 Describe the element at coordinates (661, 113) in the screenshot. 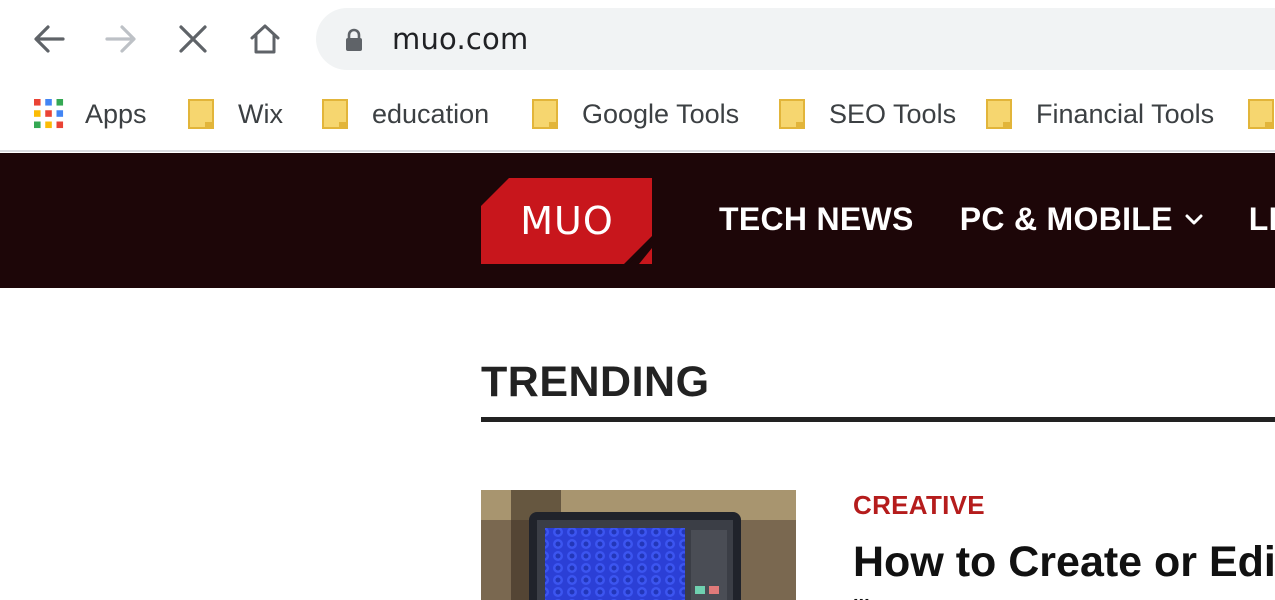

I see `bookmark-label: Google Tools` at that location.